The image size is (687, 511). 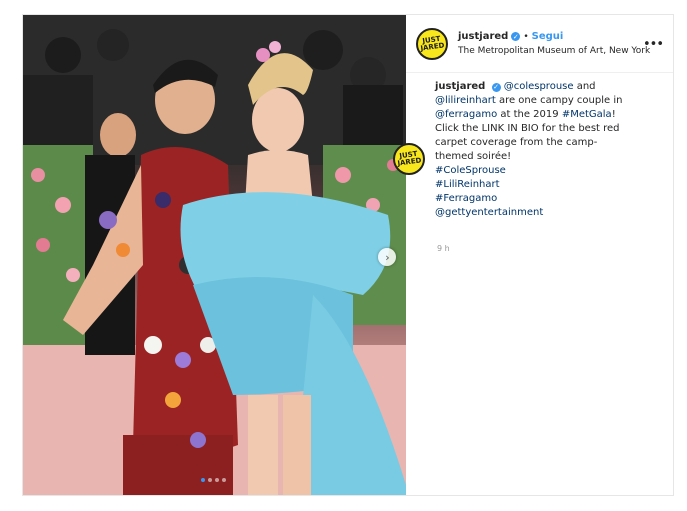 I want to click on caption-line-2: @lilireinhart are one campy couple in, so click(x=537, y=101).